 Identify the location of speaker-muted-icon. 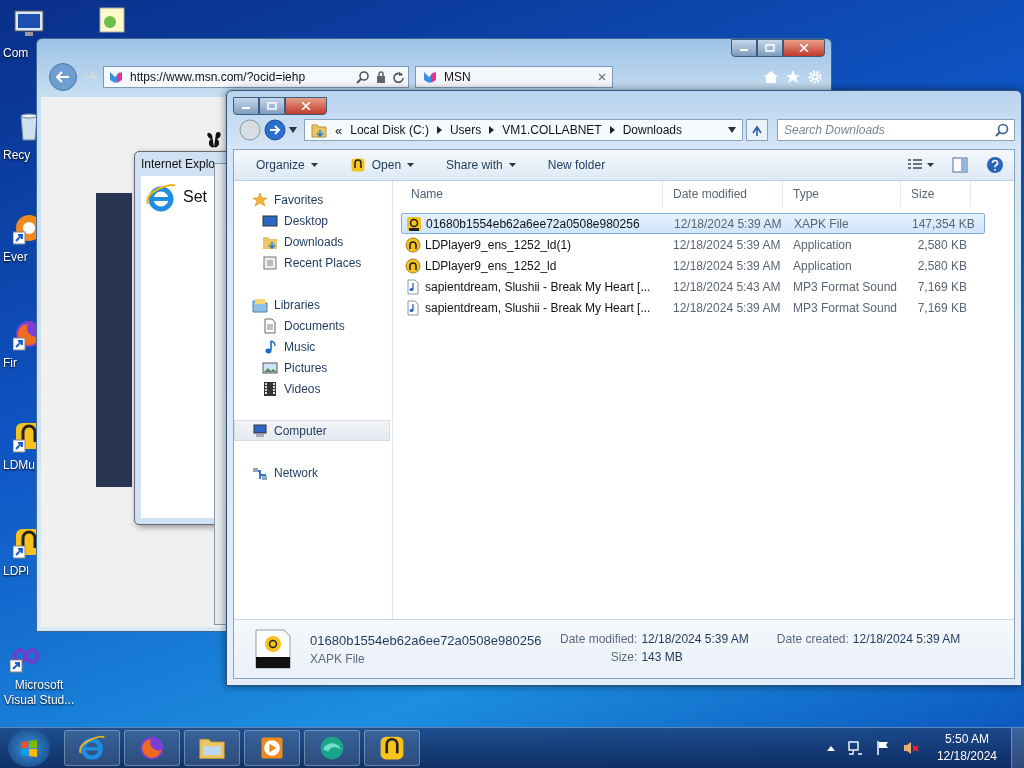
(910, 748).